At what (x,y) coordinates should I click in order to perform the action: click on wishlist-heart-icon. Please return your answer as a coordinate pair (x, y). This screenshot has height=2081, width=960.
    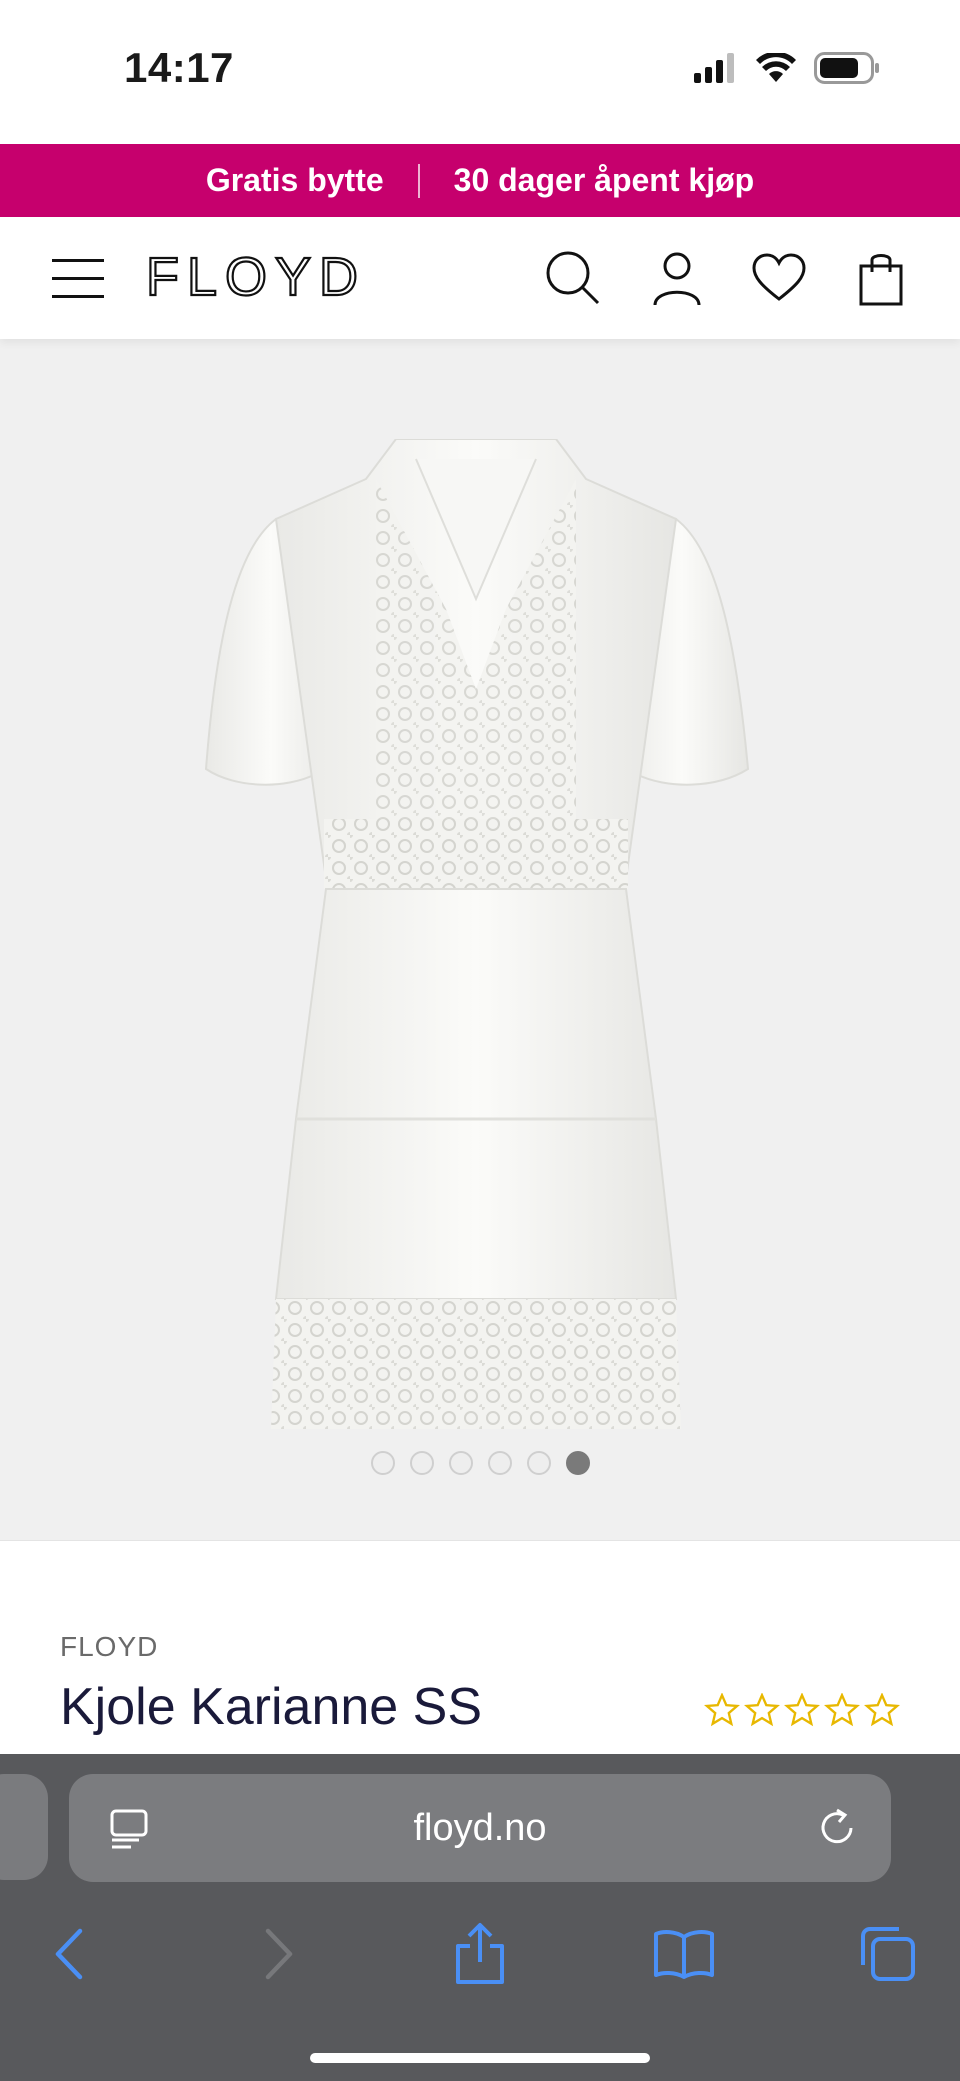
    Looking at the image, I should click on (779, 278).